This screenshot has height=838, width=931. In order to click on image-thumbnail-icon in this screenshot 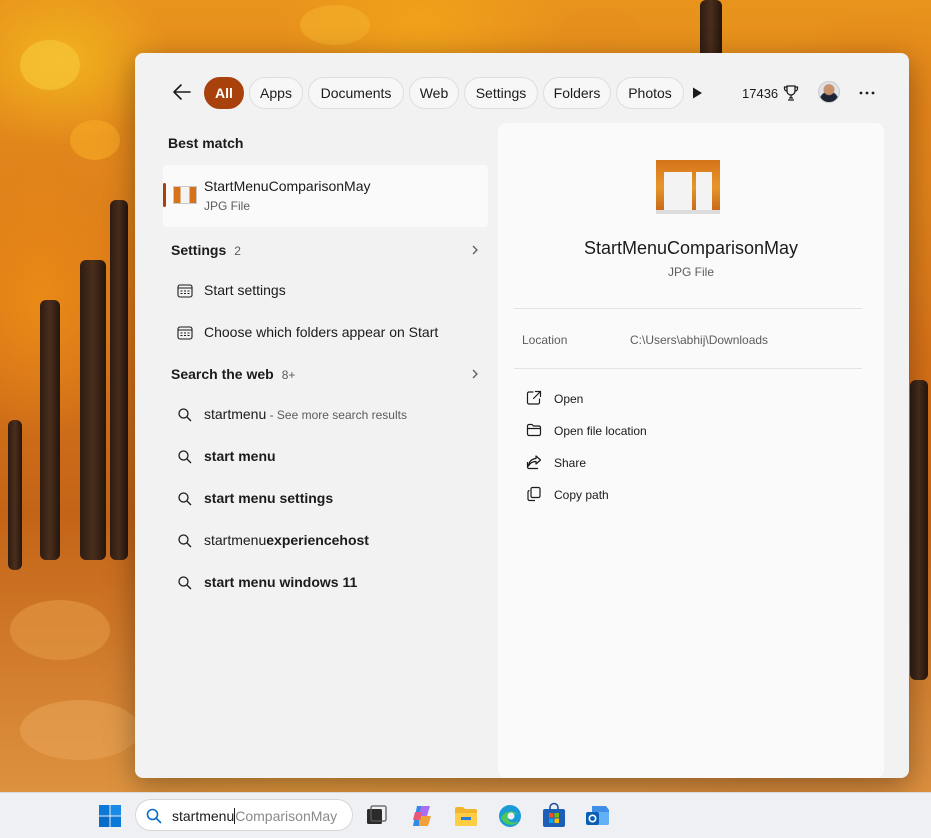, I will do `click(185, 195)`.